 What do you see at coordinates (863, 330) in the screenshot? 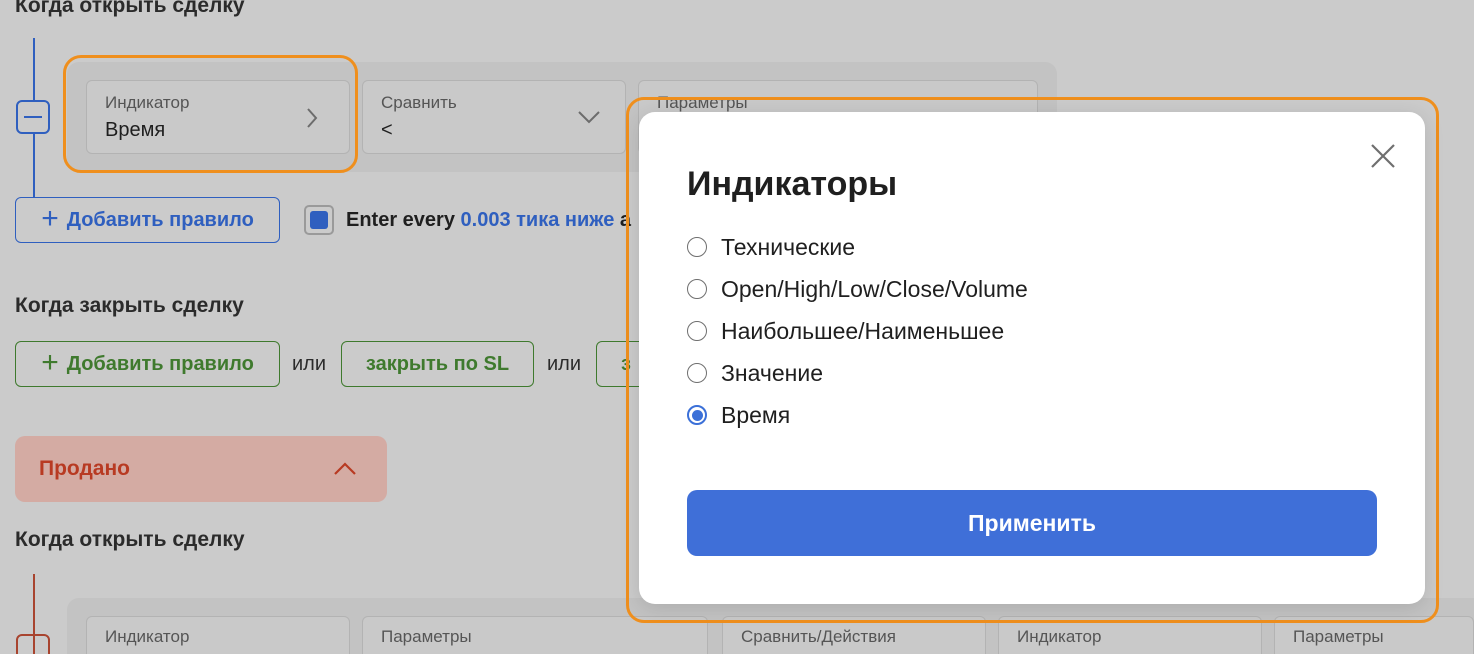
I see `option-label: Наибольшее/Наименьшее` at bounding box center [863, 330].